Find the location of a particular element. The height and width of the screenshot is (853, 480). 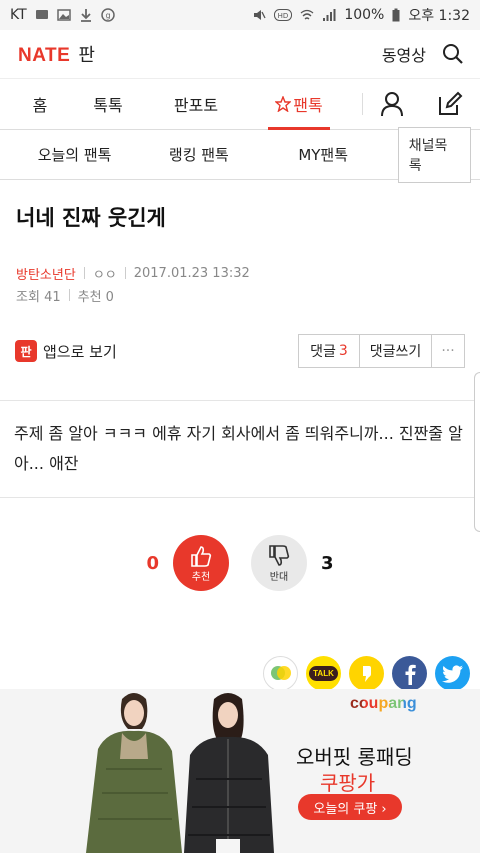

subnav-today: 오늘의 팬톡 is located at coordinates (74, 154).